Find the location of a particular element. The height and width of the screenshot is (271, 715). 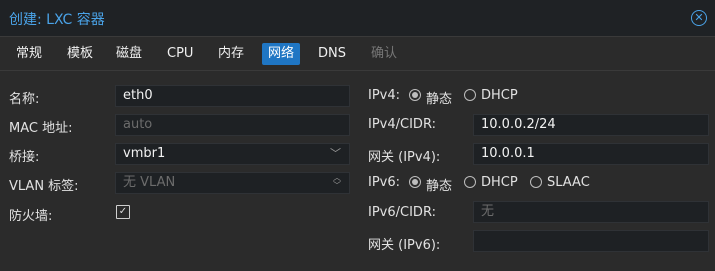

bridge-label: 桥接: is located at coordinates (24, 157).